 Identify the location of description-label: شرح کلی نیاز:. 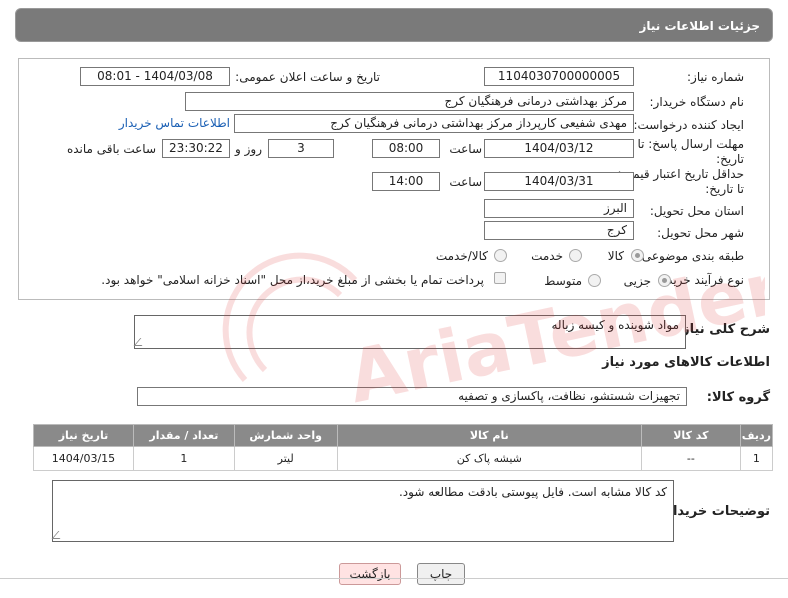
(723, 329).